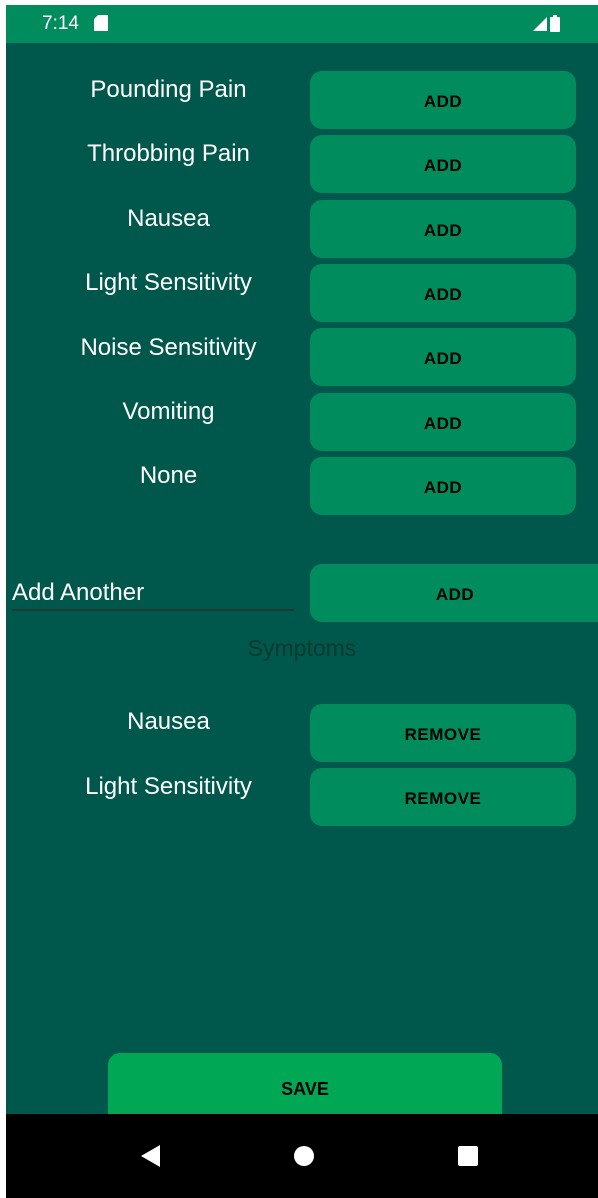  Describe the element at coordinates (168, 475) in the screenshot. I see `symptom-label-none: None` at that location.